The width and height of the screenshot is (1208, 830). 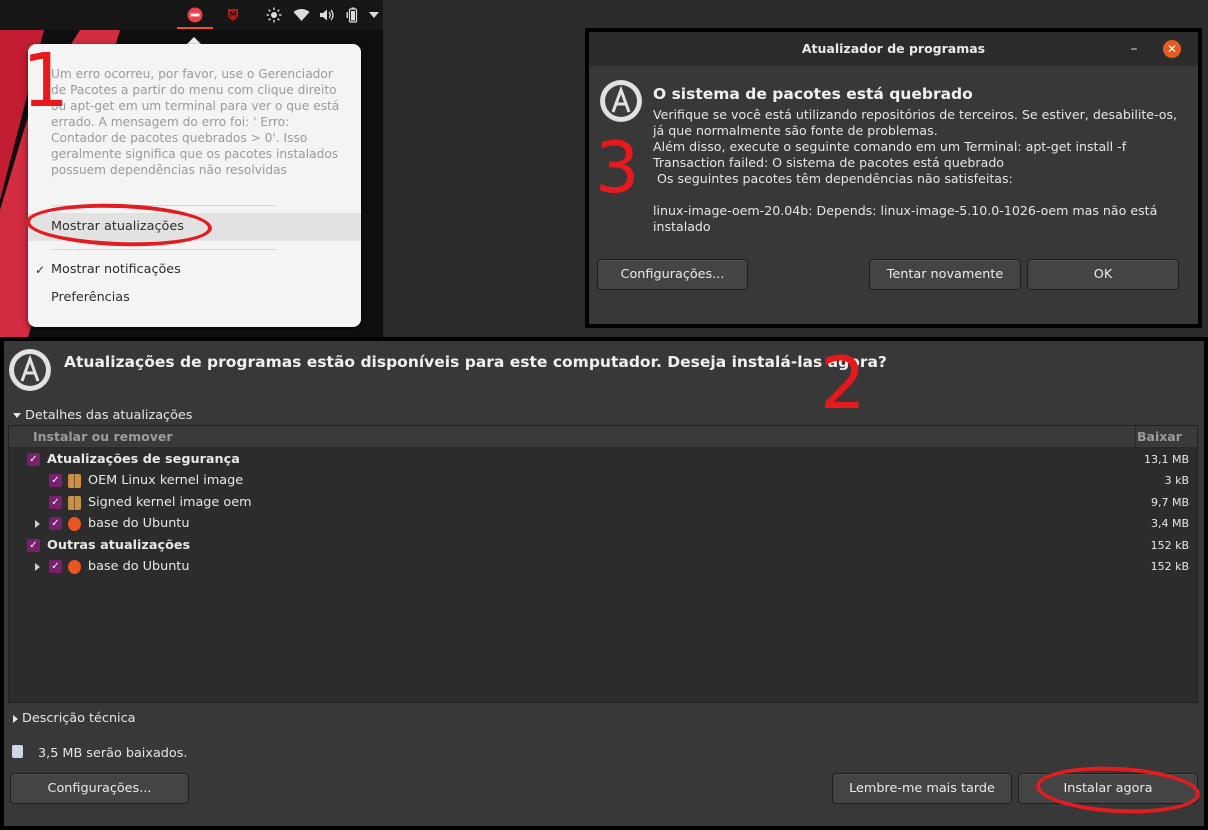 What do you see at coordinates (1166, 459) in the screenshot?
I see `row-size: 13,1 MB` at bounding box center [1166, 459].